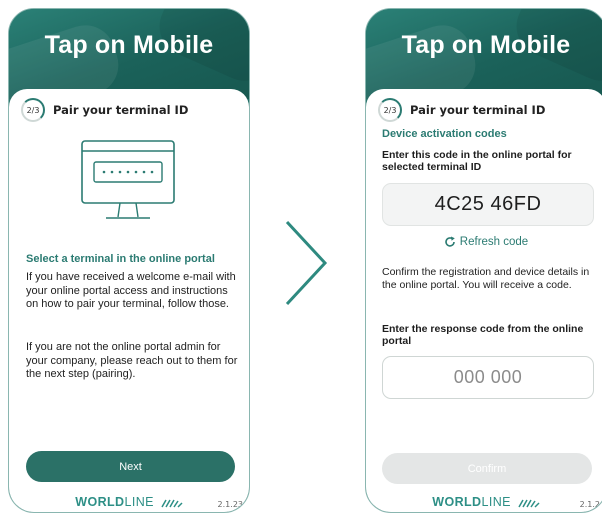  What do you see at coordinates (128, 179) in the screenshot?
I see `terminal-monitor-icon` at bounding box center [128, 179].